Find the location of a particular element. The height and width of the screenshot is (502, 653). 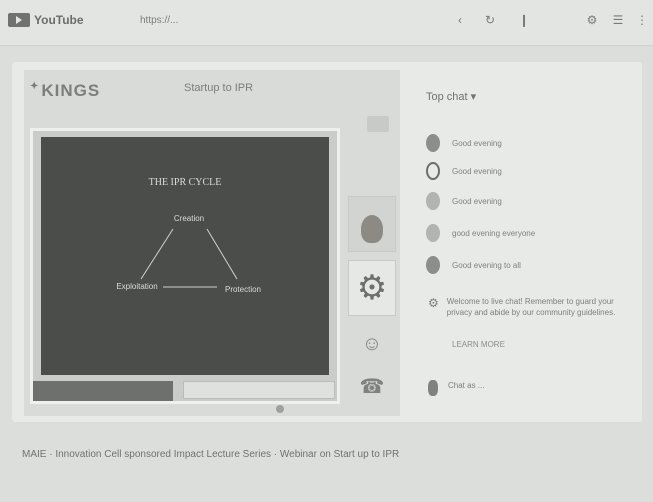

cycle-arrow-right is located at coordinates (222, 254).